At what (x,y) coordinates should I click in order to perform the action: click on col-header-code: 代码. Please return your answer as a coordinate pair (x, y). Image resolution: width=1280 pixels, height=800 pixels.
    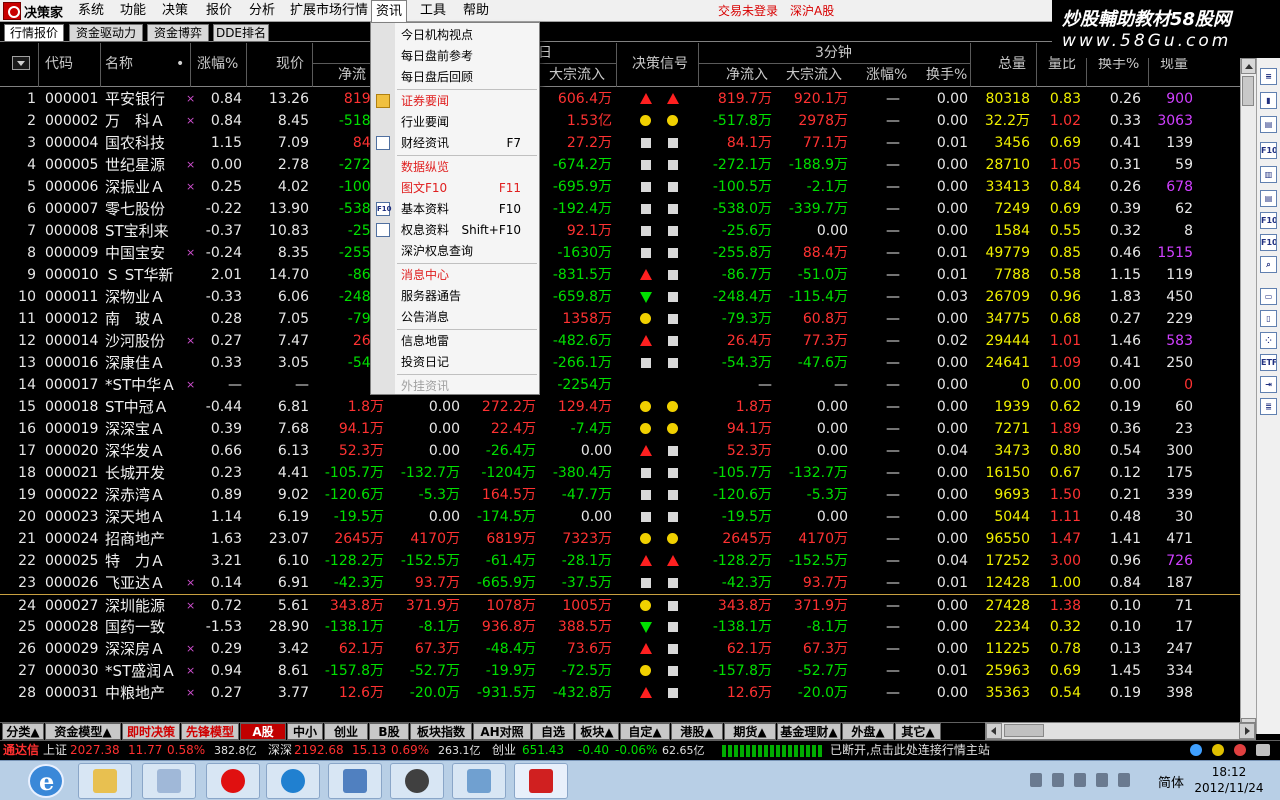
    Looking at the image, I should click on (59, 64).